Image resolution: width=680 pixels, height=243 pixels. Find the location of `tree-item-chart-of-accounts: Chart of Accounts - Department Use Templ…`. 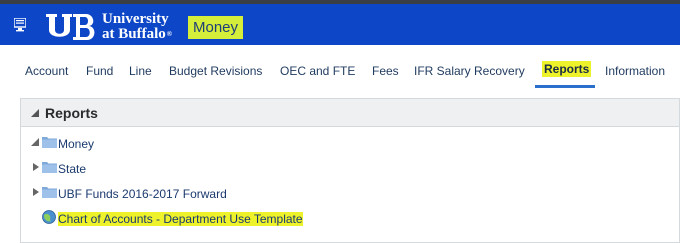

tree-item-chart-of-accounts: Chart of Accounts - Department Use Templ… is located at coordinates (350, 218).